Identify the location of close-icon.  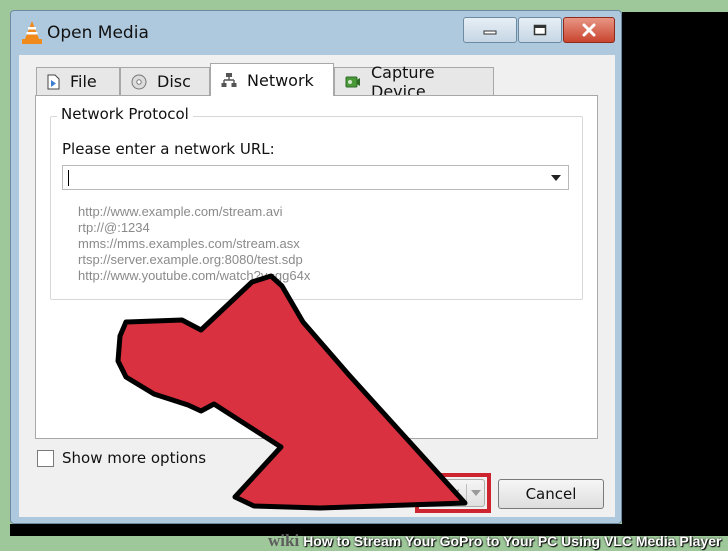
(589, 30).